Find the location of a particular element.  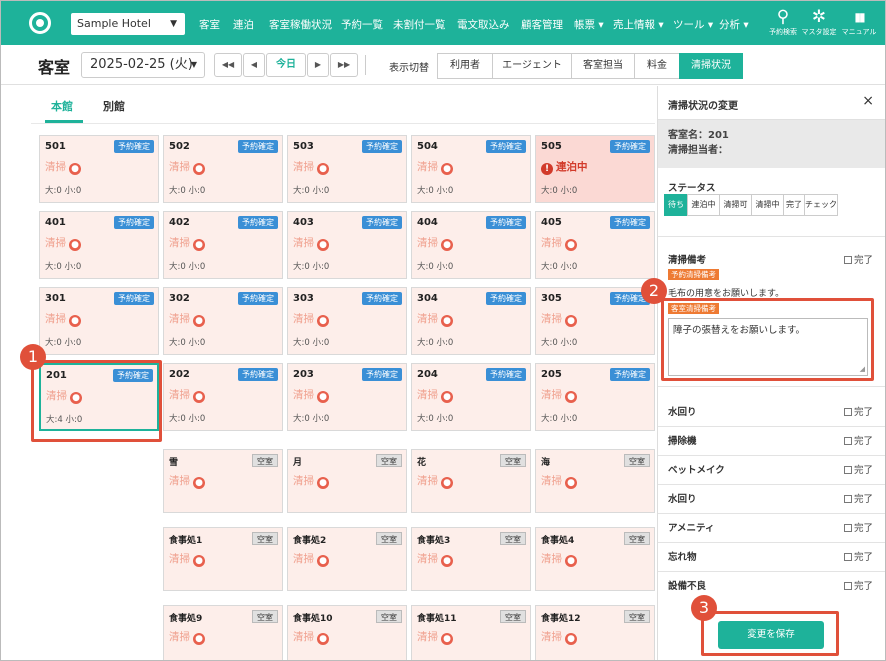

nav-item-telegram-import: 電文取込み is located at coordinates (483, 24).